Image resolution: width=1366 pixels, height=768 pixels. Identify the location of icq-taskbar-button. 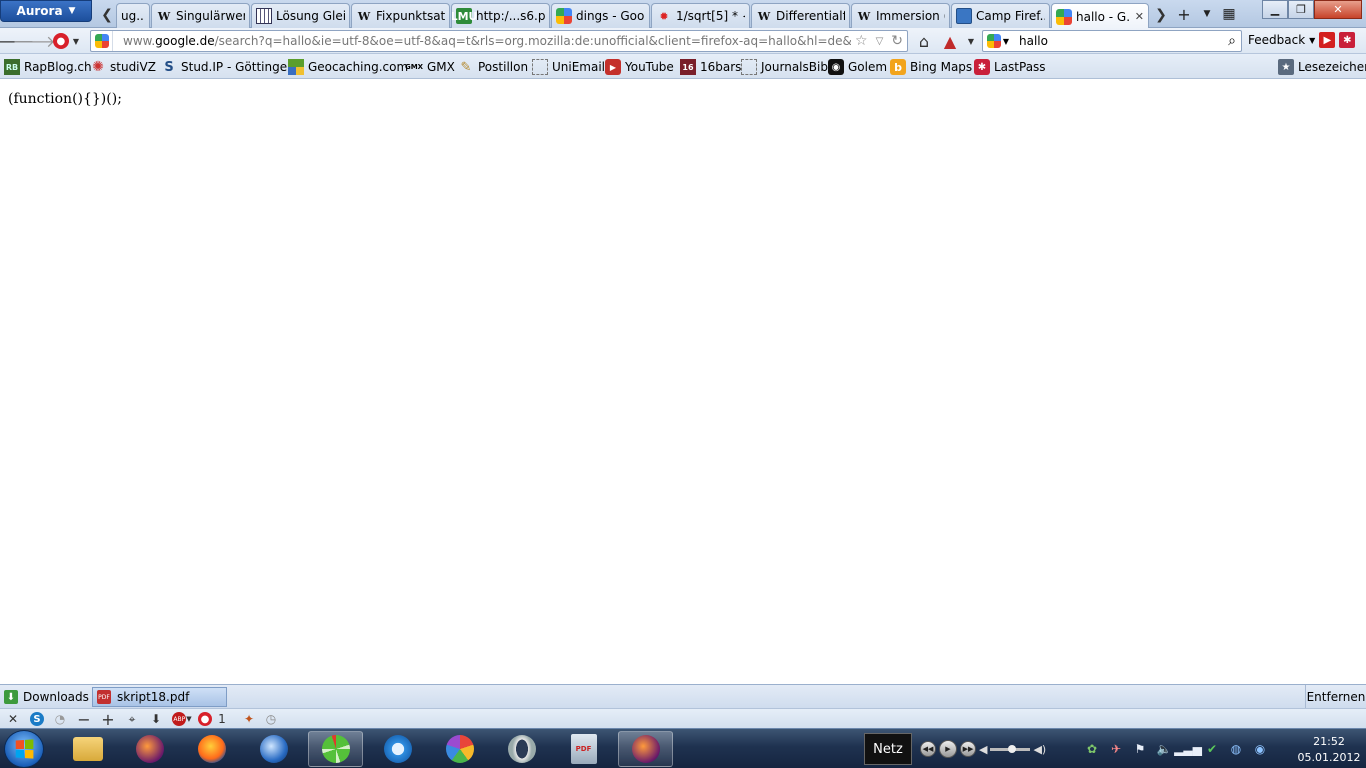
(335, 749).